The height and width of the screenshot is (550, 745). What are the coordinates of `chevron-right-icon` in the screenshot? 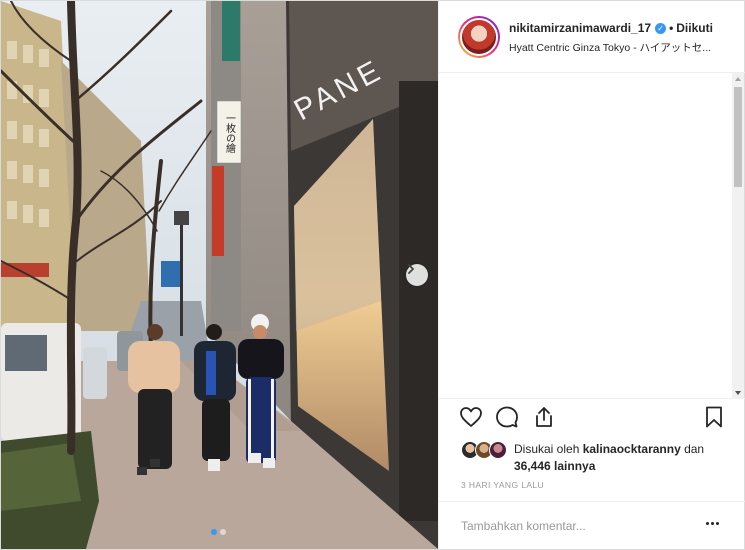 It's located at (411, 269).